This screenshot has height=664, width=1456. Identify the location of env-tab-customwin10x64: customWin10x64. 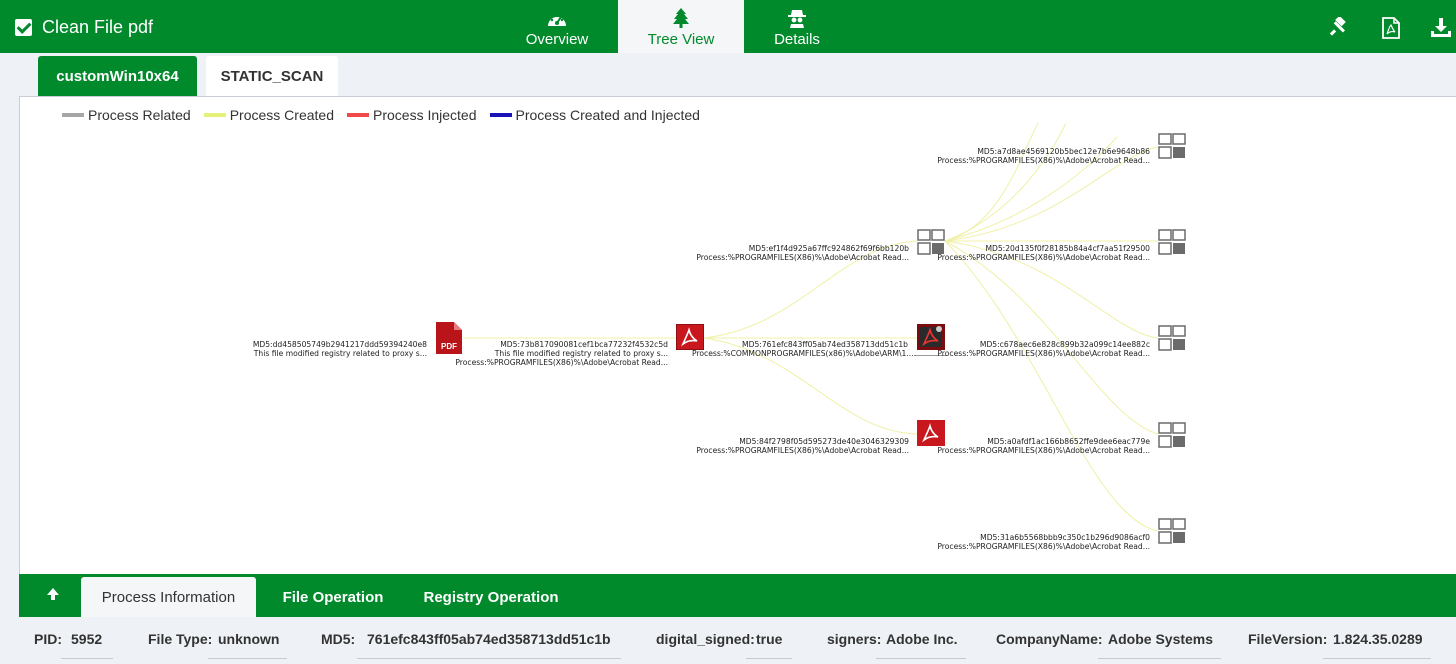
(117, 76).